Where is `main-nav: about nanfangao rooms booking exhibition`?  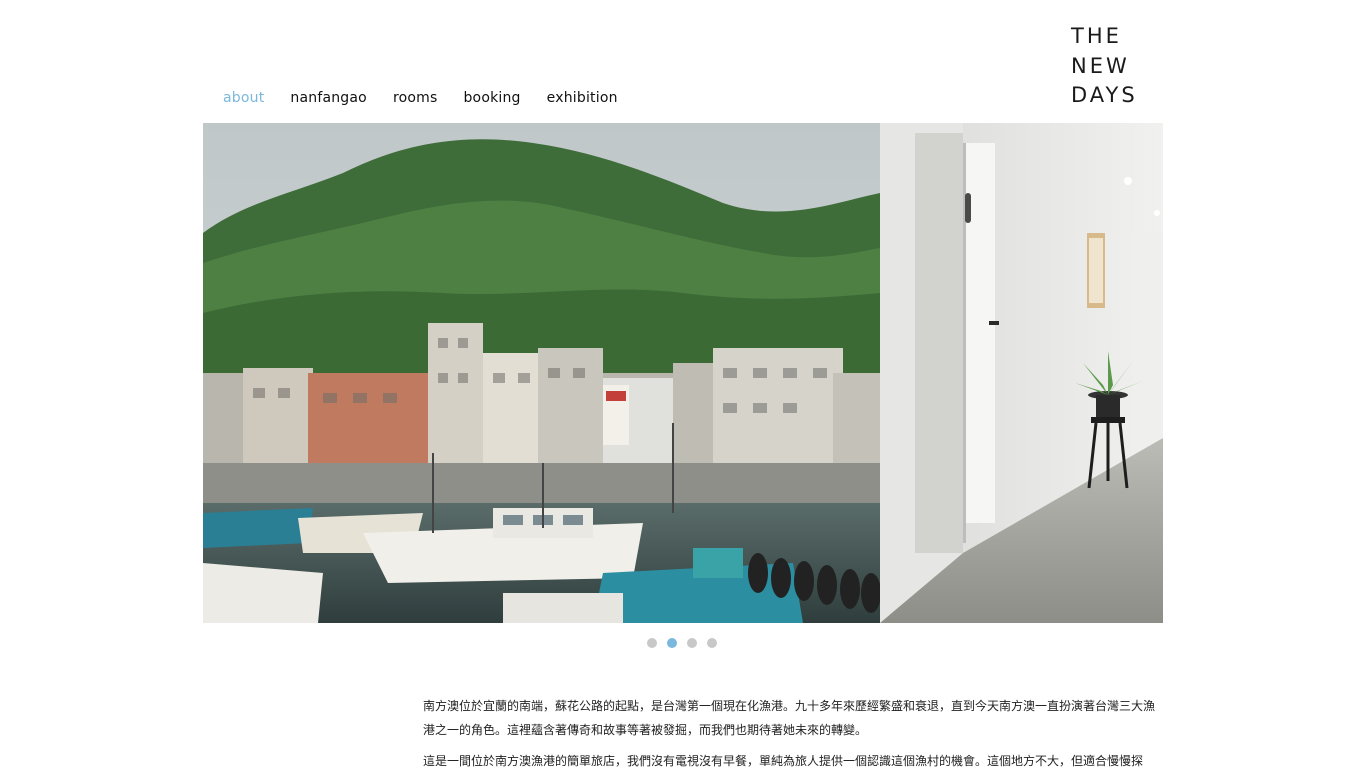
main-nav: about nanfangao rooms booking exhibition is located at coordinates (433, 98).